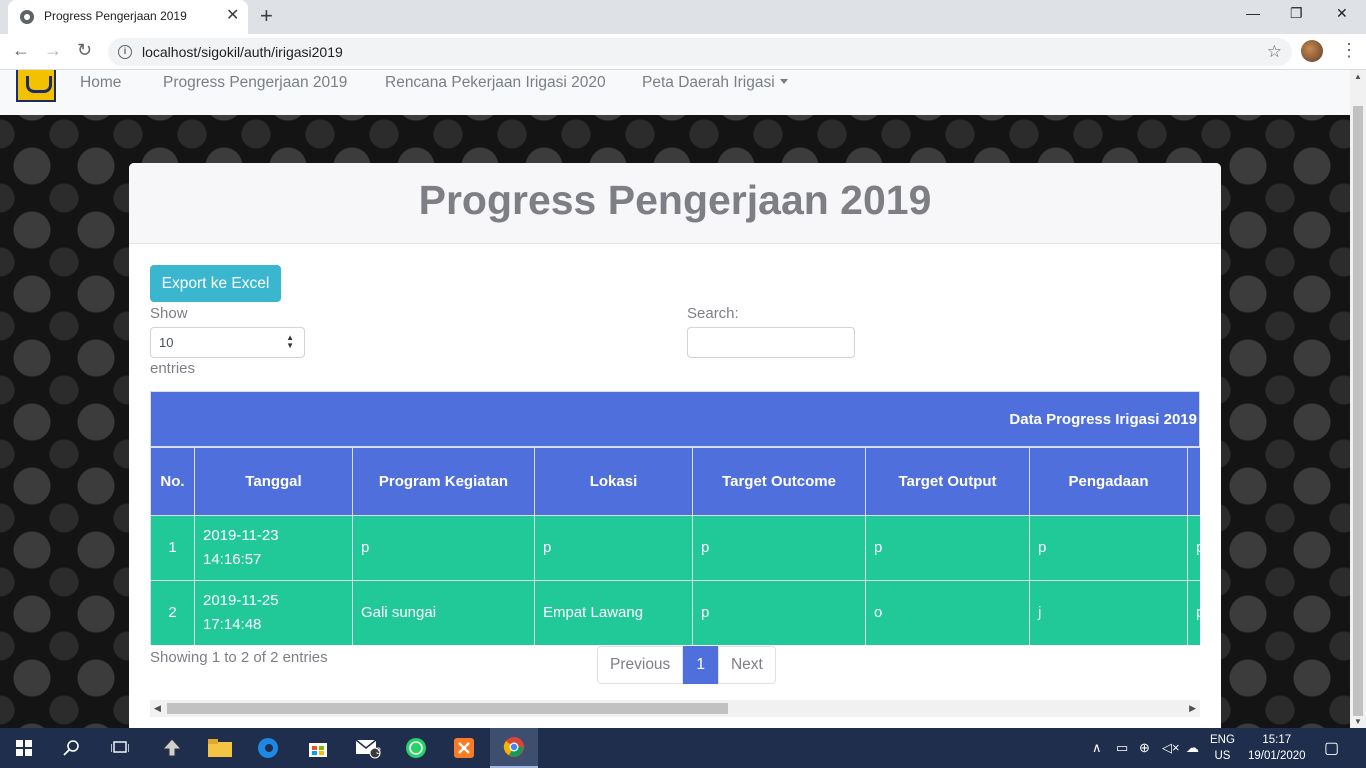 The image size is (1366, 768). I want to click on scroll-down-icon: ▼, so click(1358, 721).